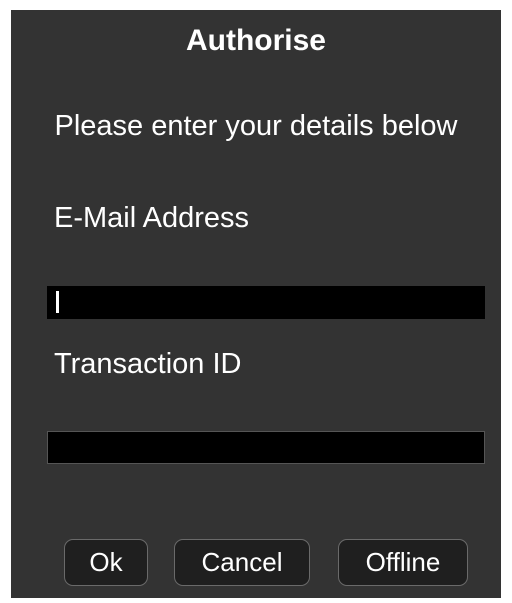 The width and height of the screenshot is (512, 603). What do you see at coordinates (57, 302) in the screenshot?
I see `text-caret` at bounding box center [57, 302].